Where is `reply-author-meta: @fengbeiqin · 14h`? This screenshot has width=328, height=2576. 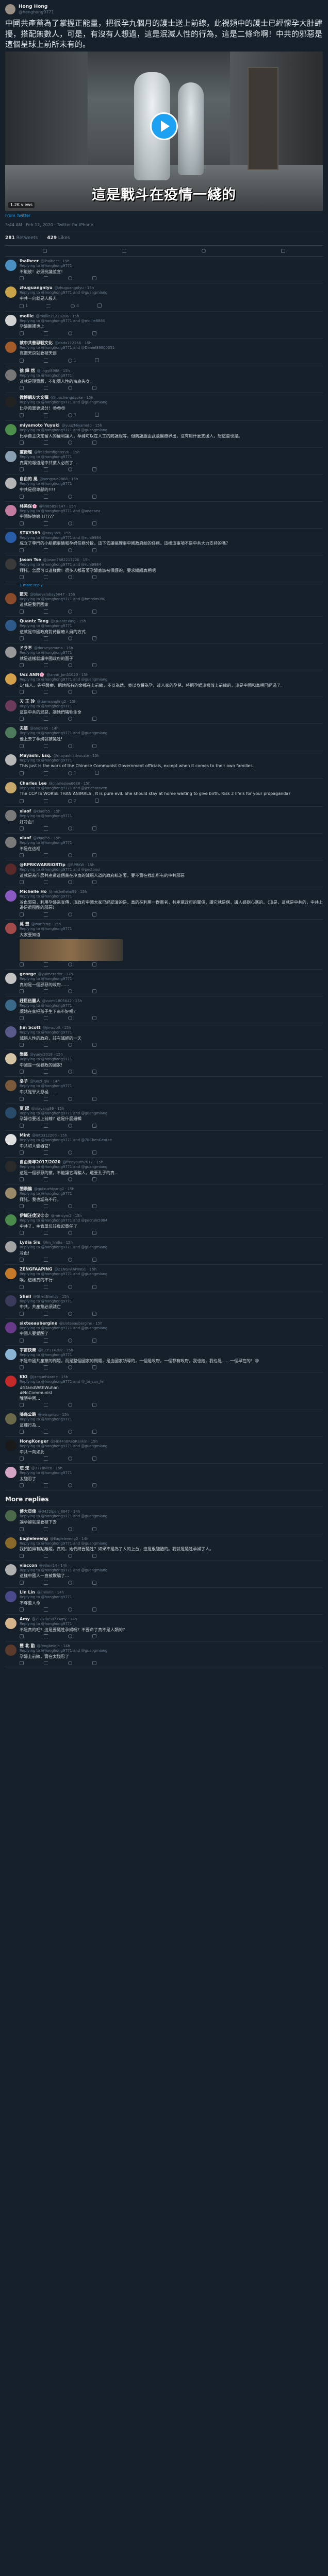 reply-author-meta: @fengbeiqin · 14h is located at coordinates (53, 1646).